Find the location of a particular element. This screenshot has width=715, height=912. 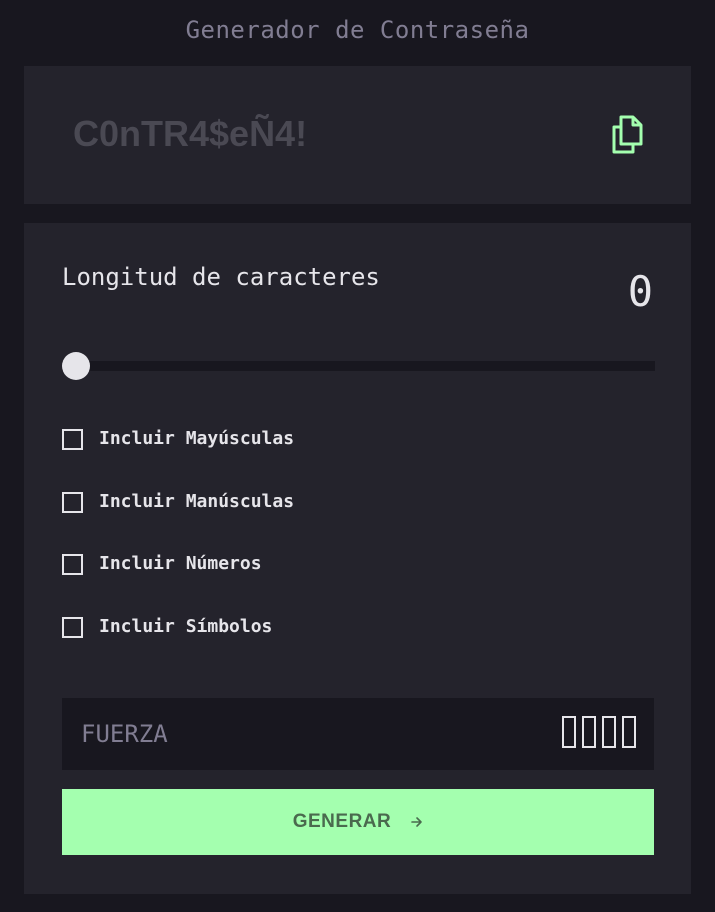

length-slider is located at coordinates (358, 366).